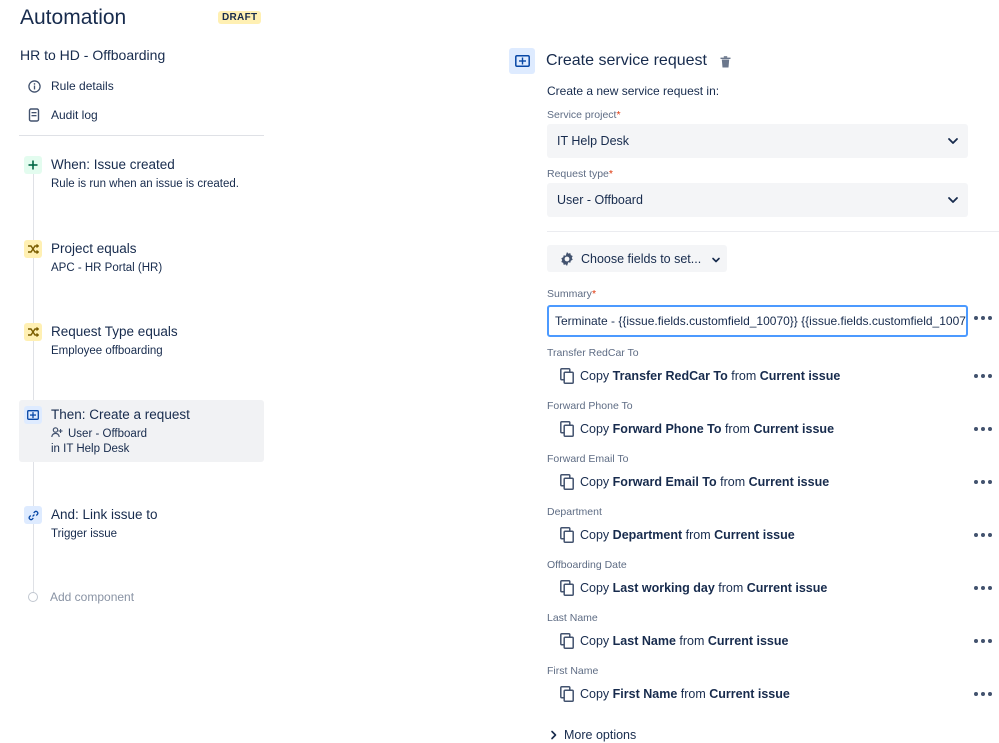 This screenshot has width=999, height=743. I want to click on page-title: Automation, so click(73, 17).